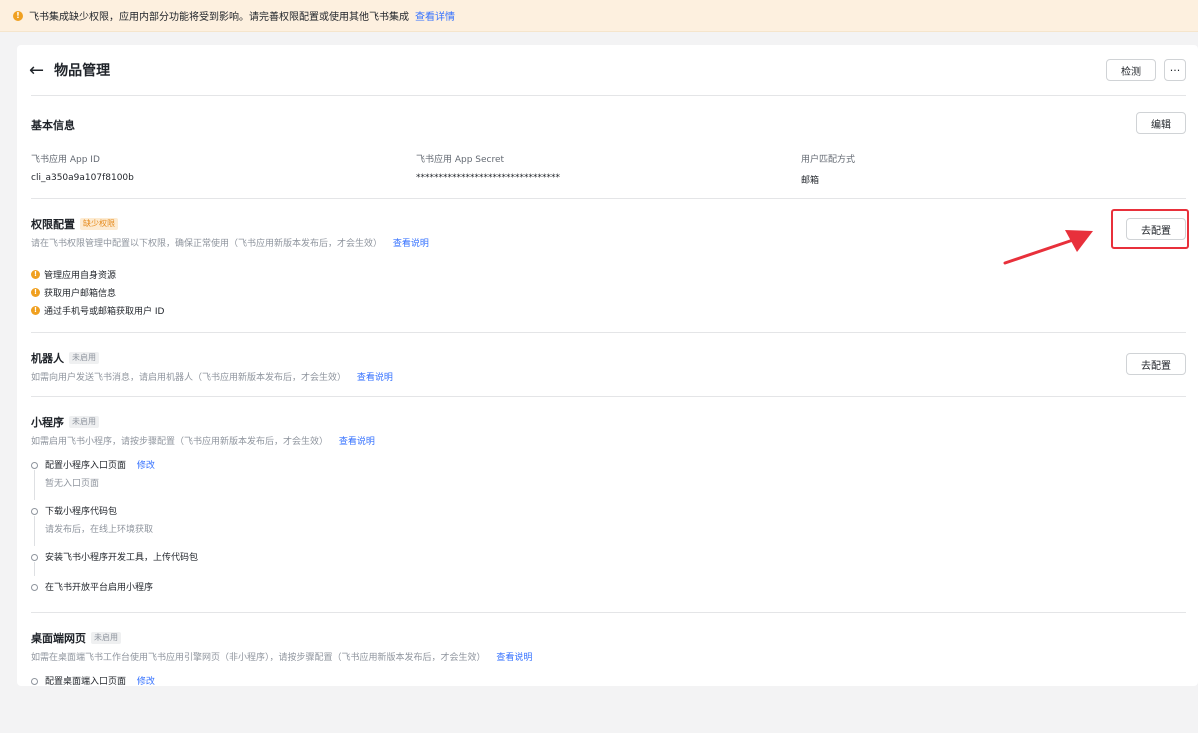 The image size is (1198, 733). I want to click on desktop-title-row: 桌面端网页 未启用, so click(281, 638).